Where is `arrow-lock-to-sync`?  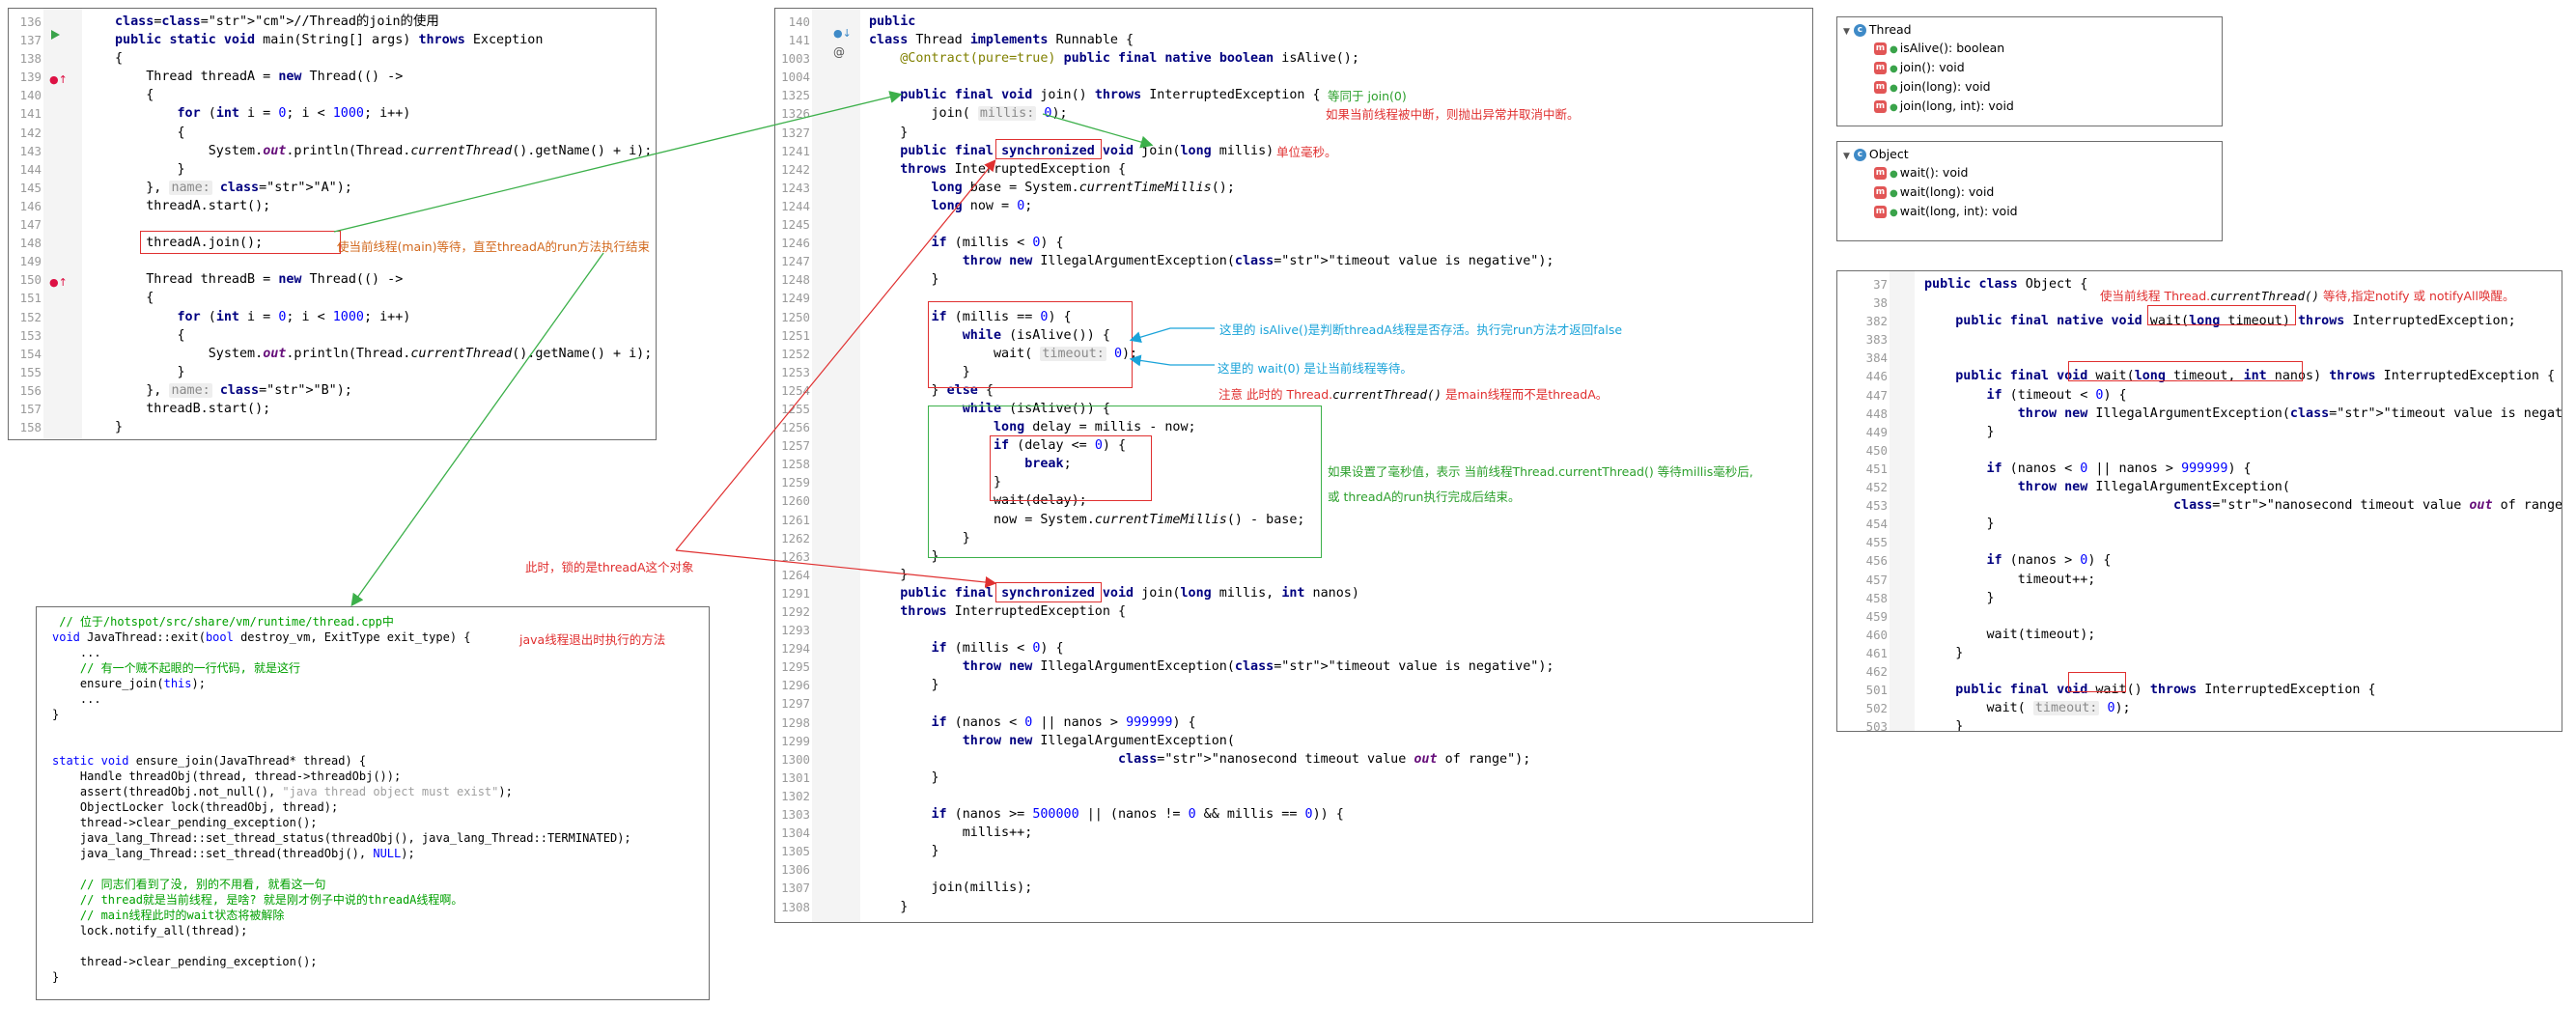
arrow-lock-to-sync is located at coordinates (836, 355).